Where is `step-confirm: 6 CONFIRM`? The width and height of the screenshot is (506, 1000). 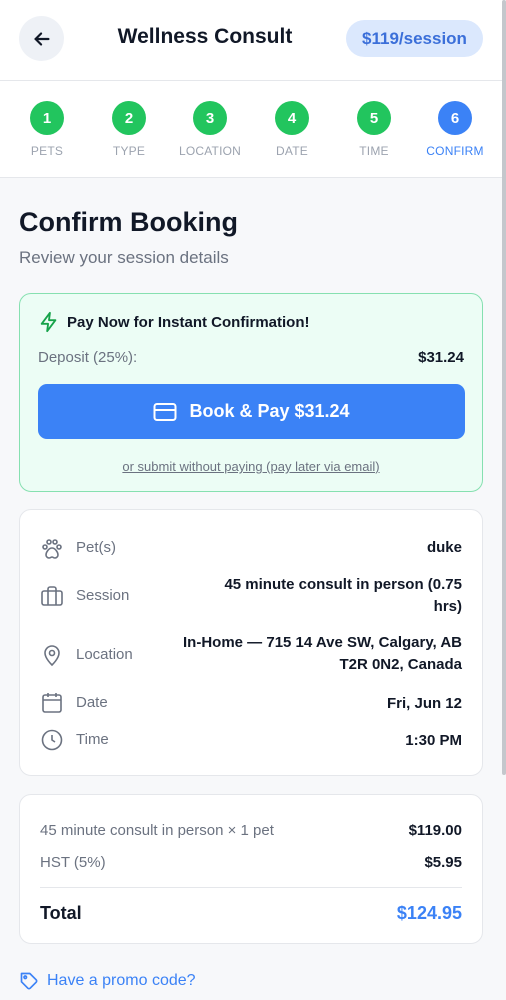
step-confirm: 6 CONFIRM is located at coordinates (455, 129).